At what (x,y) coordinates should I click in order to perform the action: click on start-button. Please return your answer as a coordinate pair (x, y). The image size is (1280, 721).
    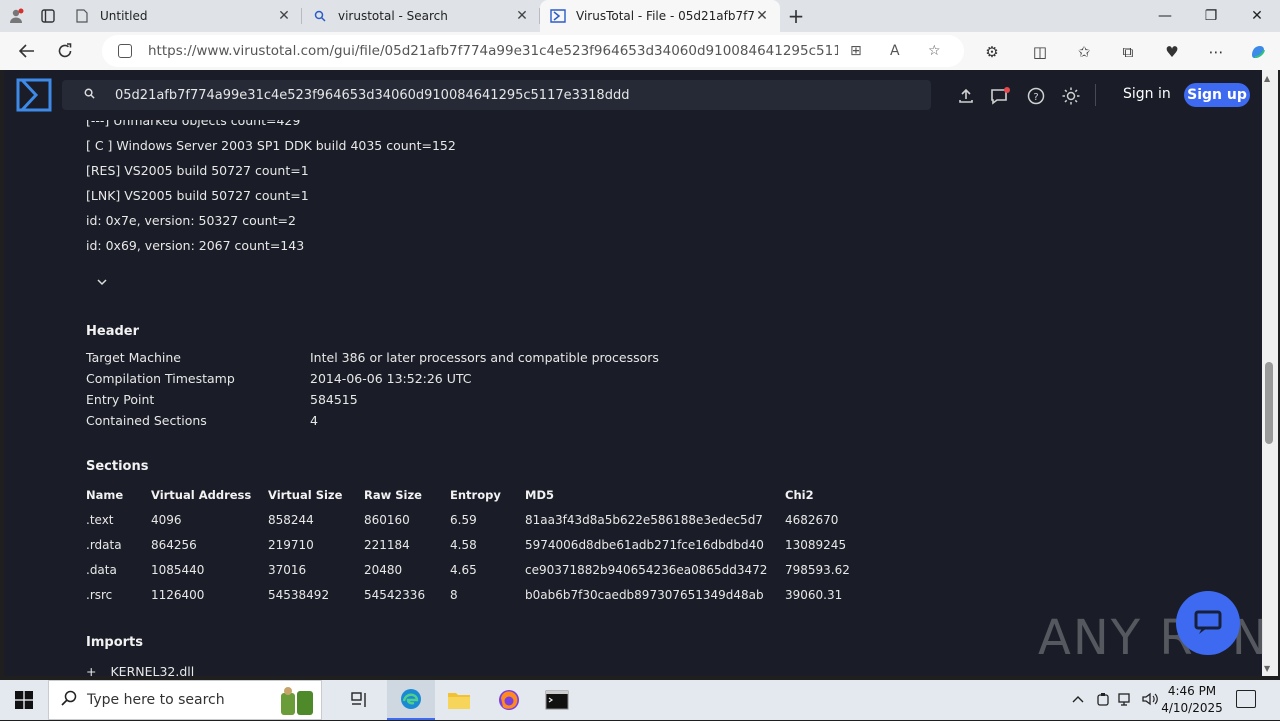
    Looking at the image, I should click on (24, 700).